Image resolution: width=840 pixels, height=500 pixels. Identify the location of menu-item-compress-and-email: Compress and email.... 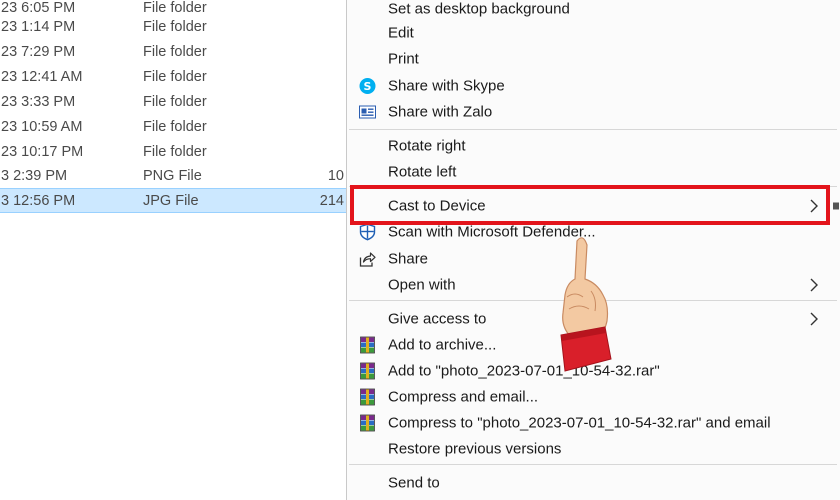
(593, 397).